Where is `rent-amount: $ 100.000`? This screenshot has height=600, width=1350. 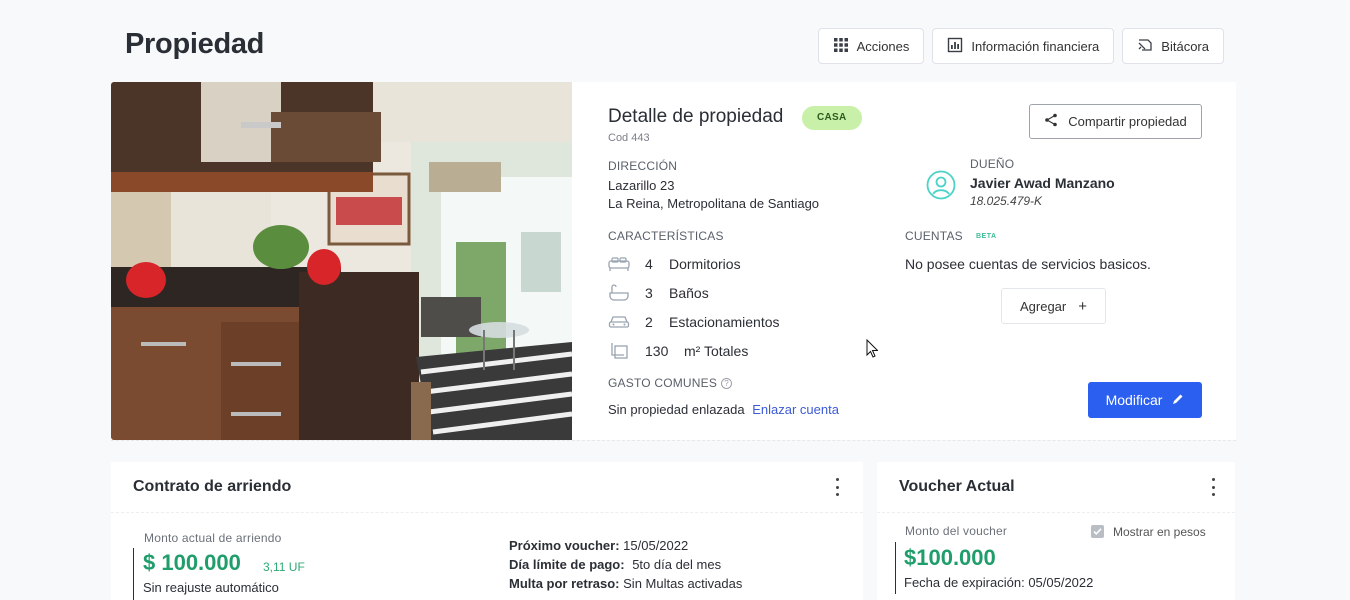
rent-amount: $ 100.000 is located at coordinates (192, 562).